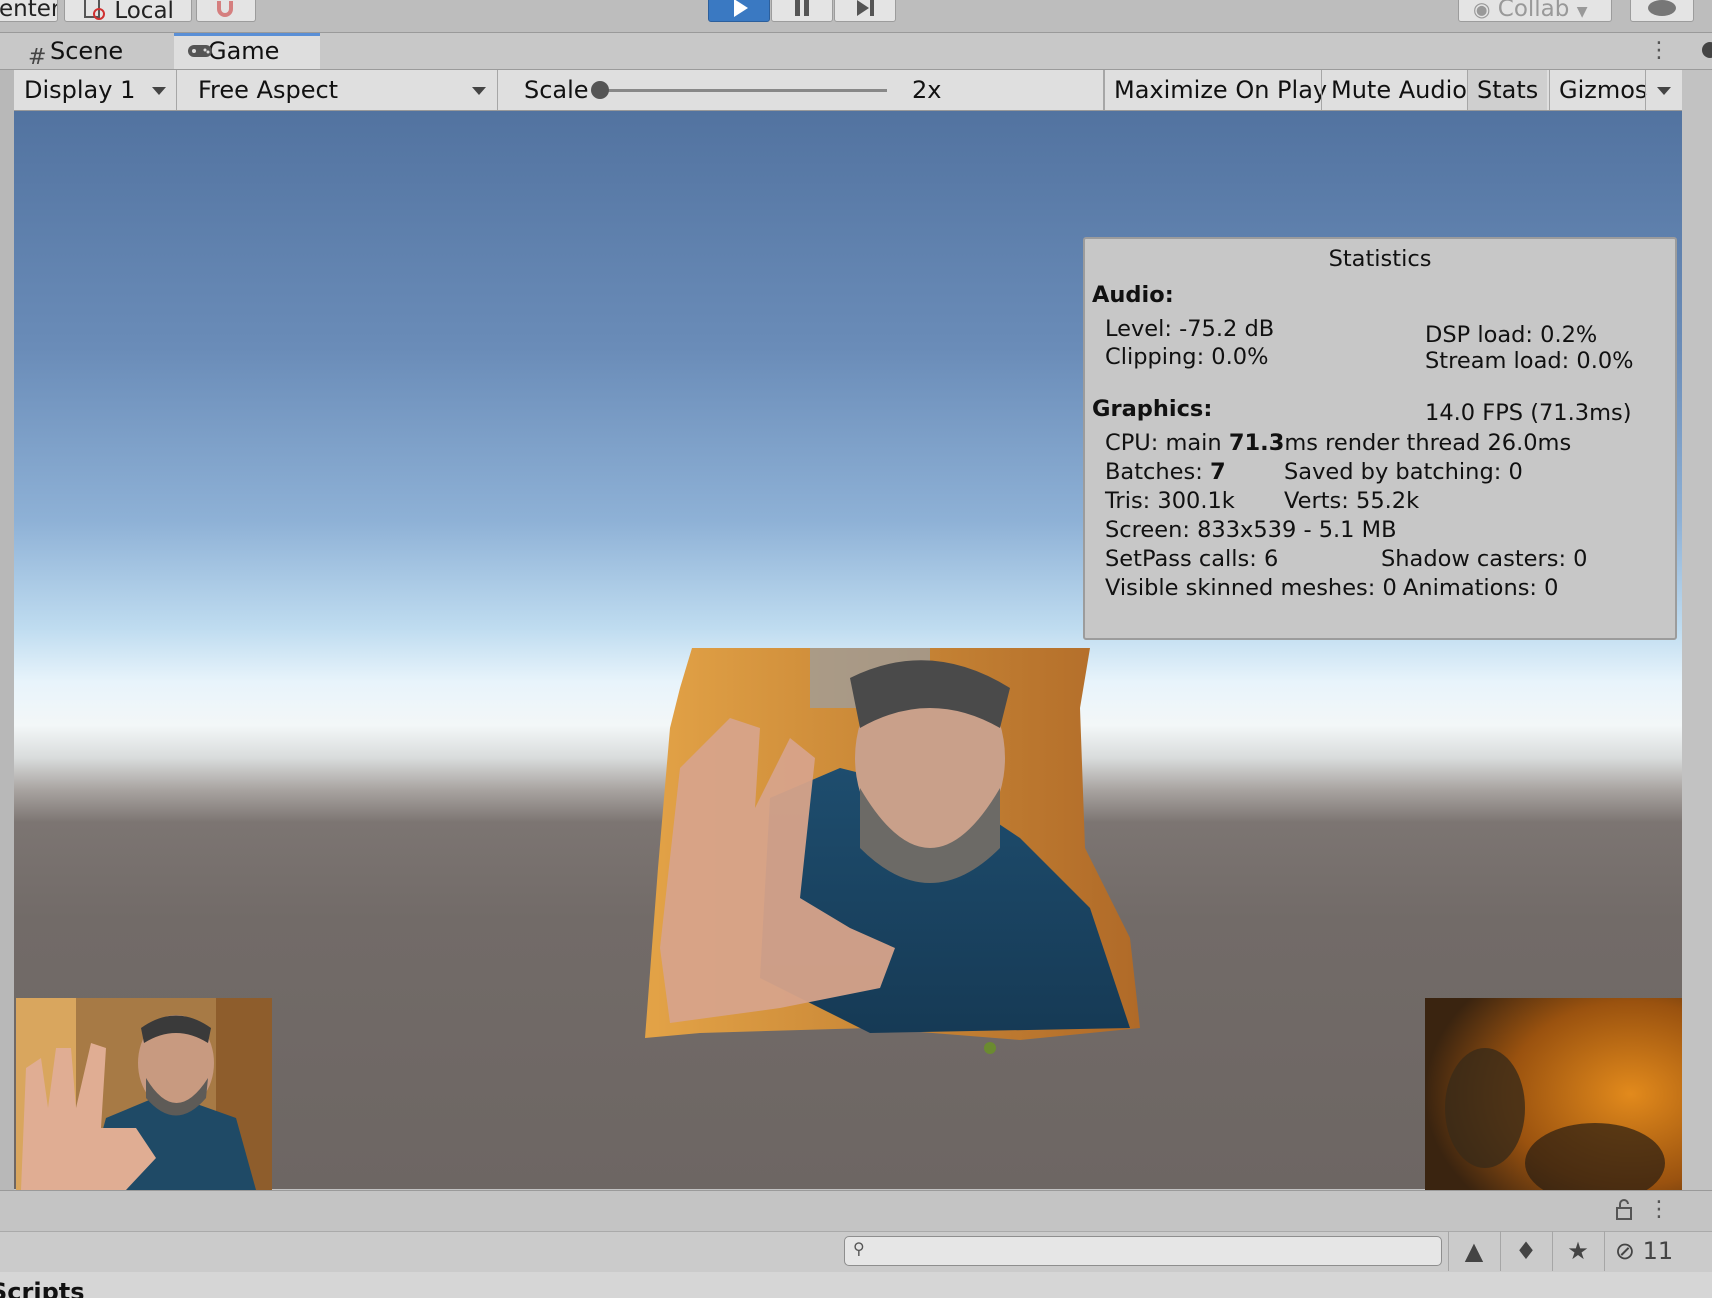  I want to click on cpu-suffix: ms render thread 26.0ms, so click(1428, 443).